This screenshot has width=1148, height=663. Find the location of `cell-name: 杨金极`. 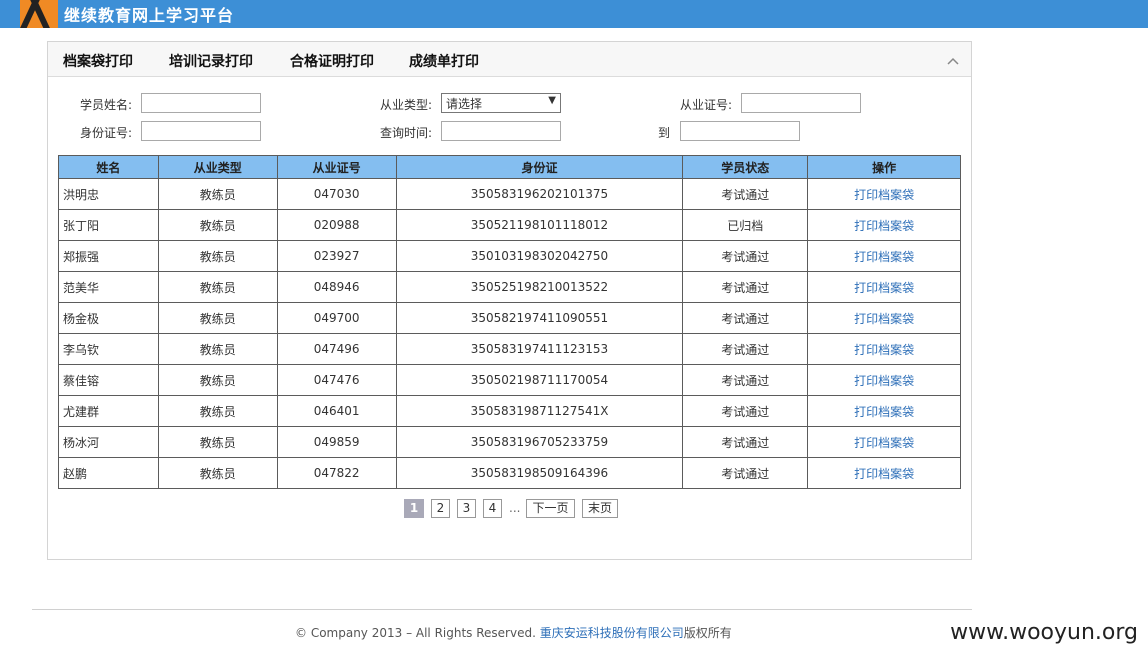

cell-name: 杨金极 is located at coordinates (108, 318).